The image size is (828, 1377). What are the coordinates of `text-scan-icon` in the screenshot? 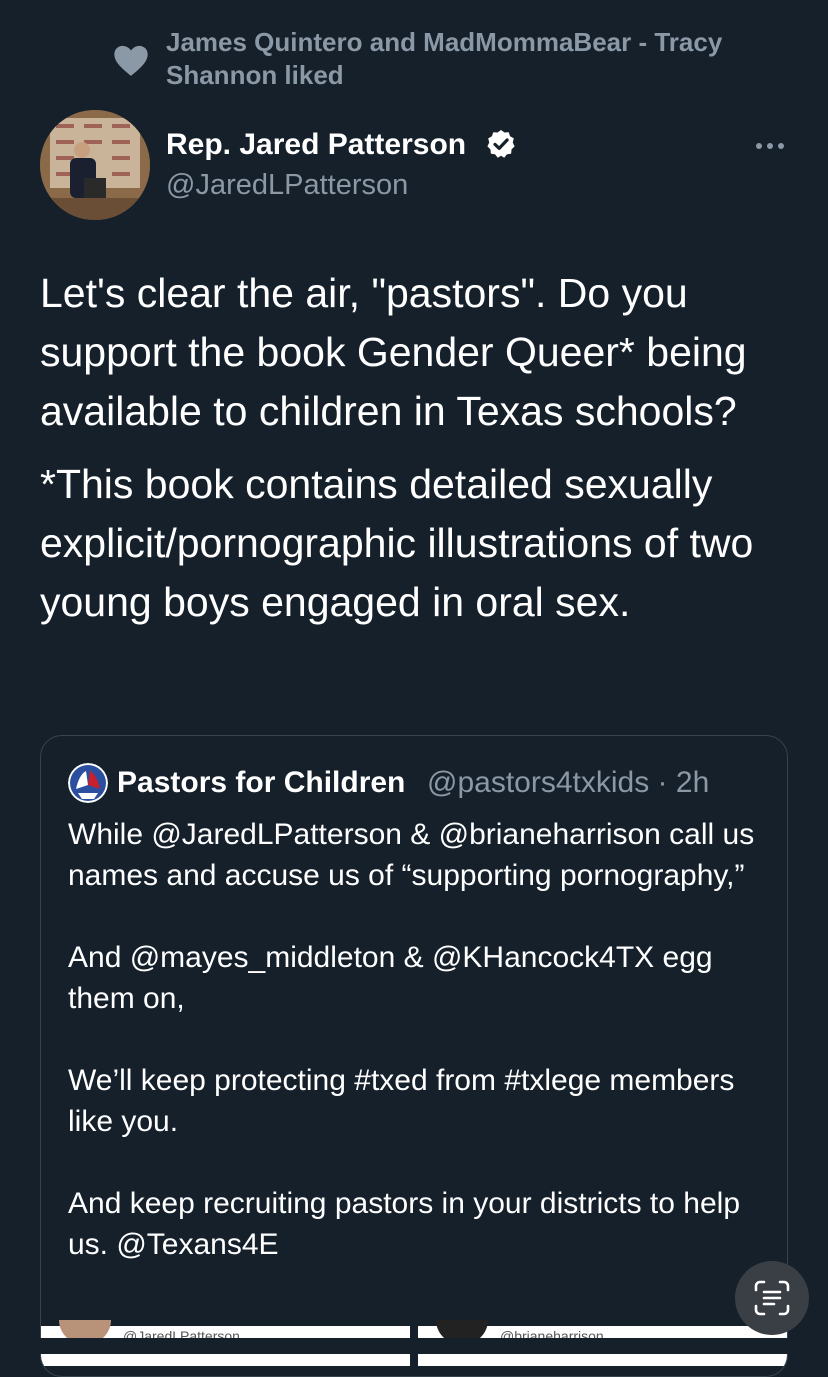 It's located at (772, 1298).